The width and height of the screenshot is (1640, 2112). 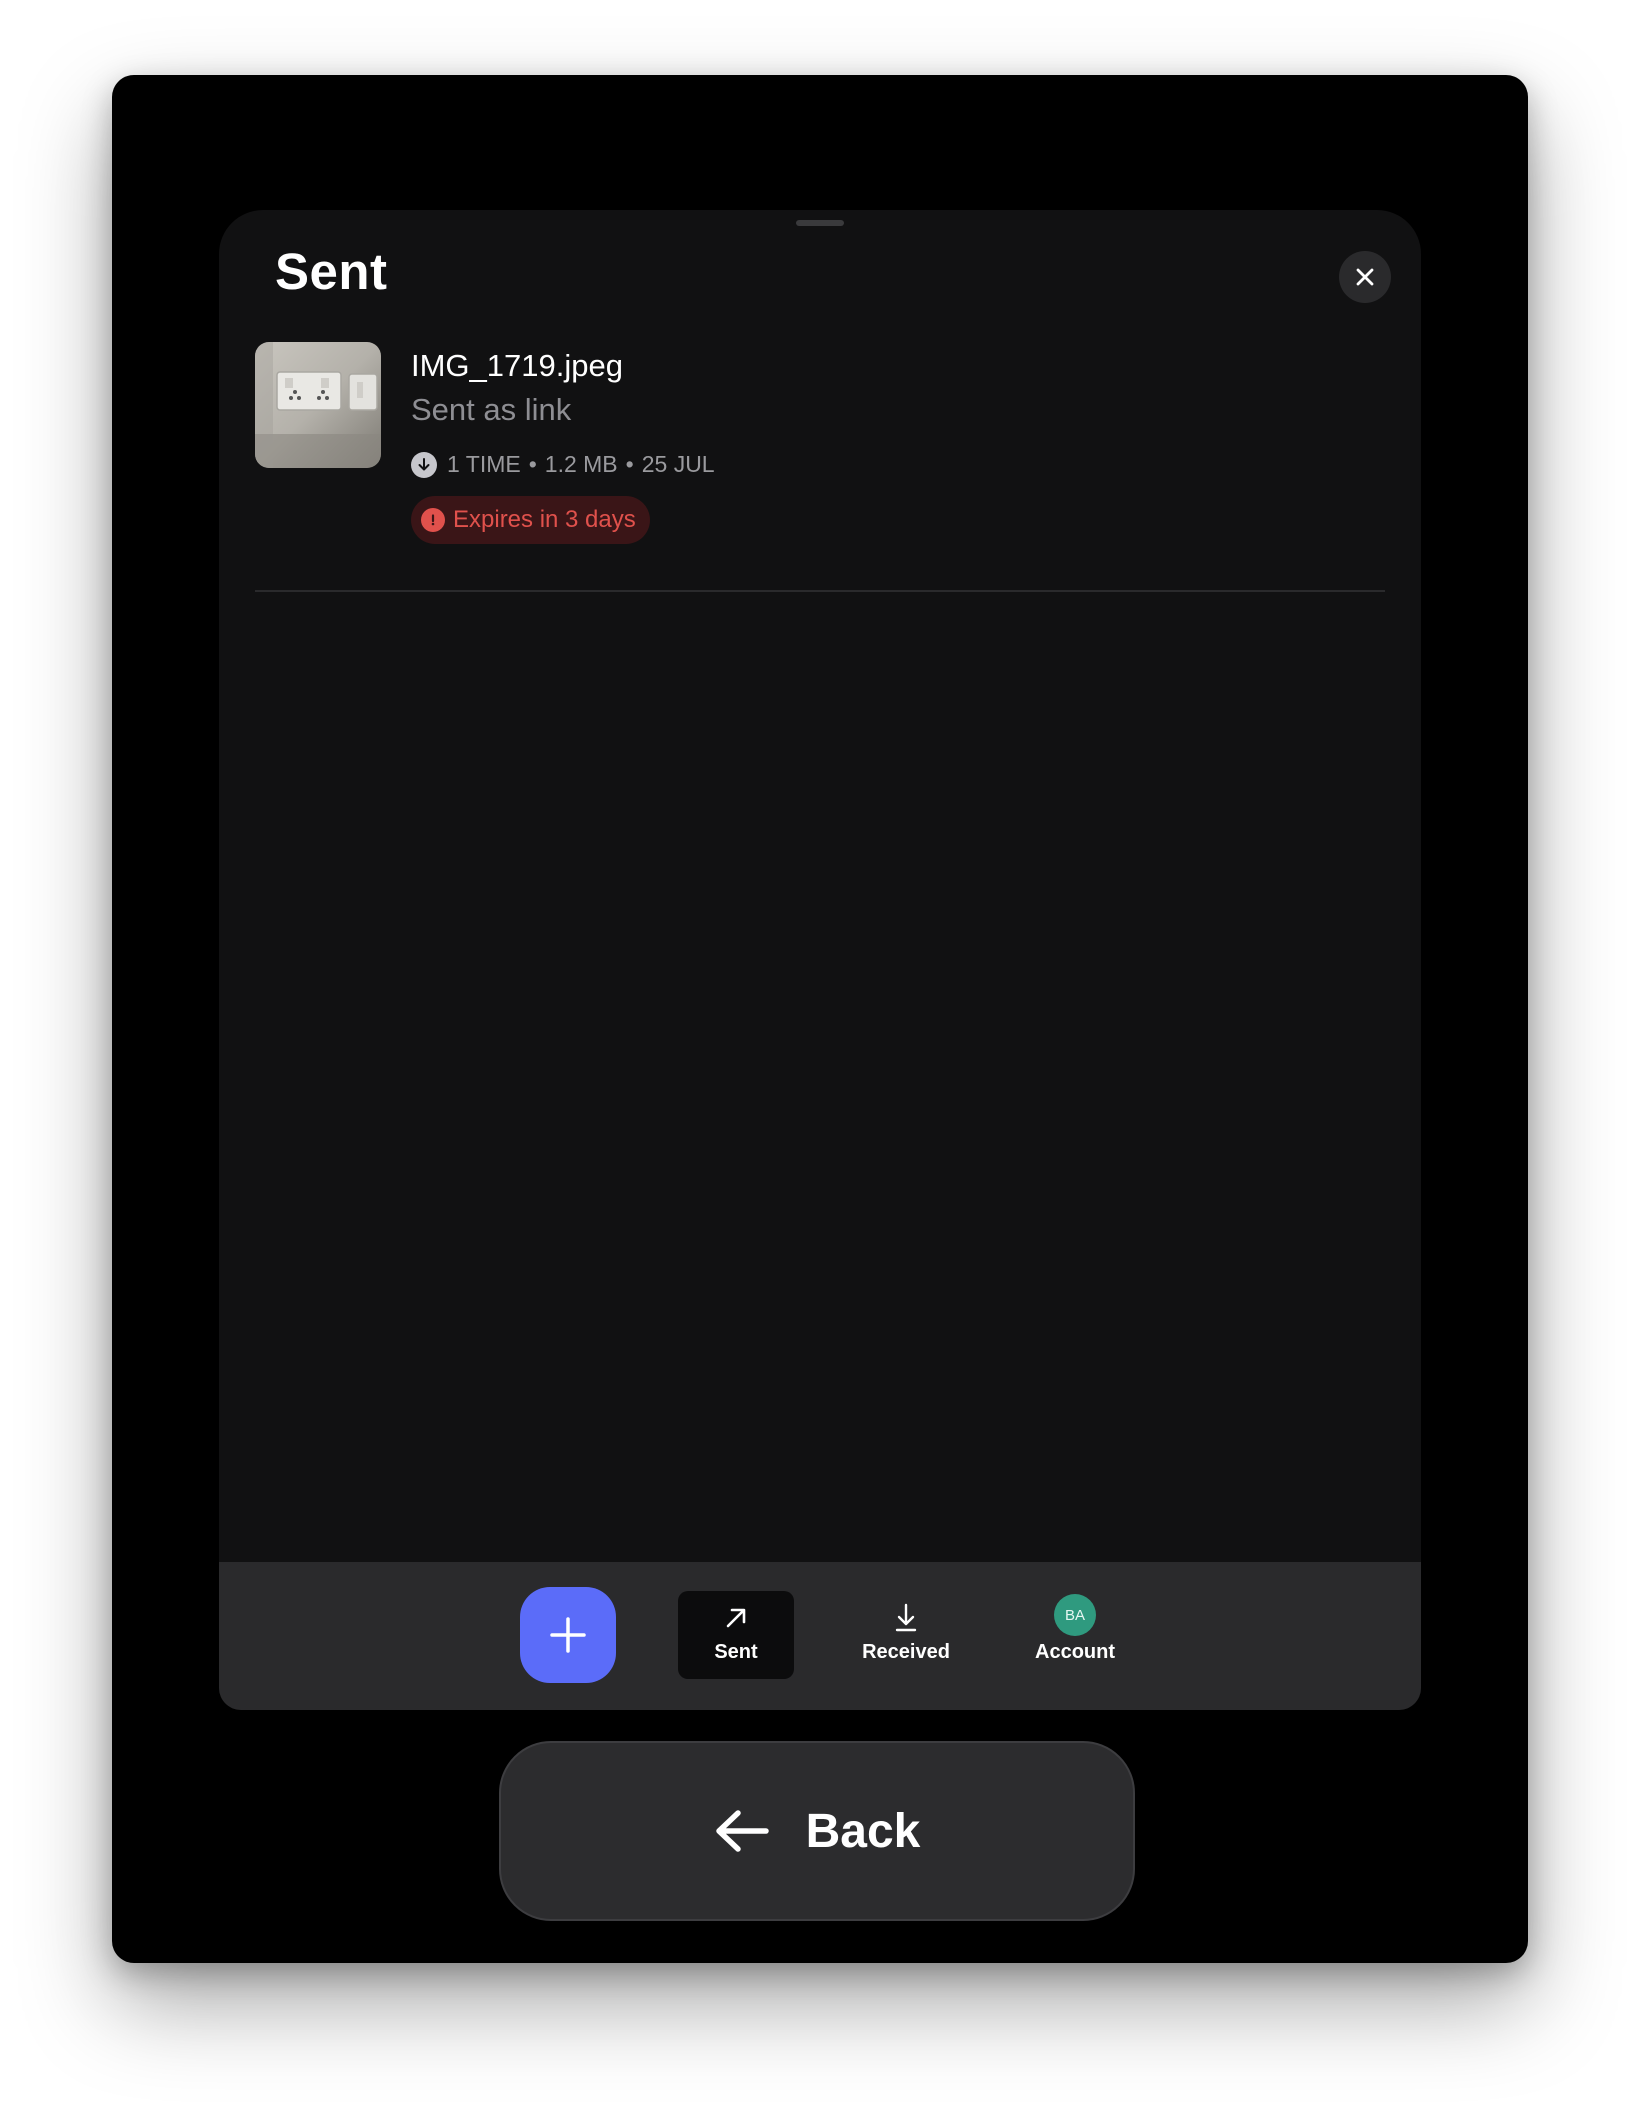 I want to click on file-share-method: Sent as link, so click(x=491, y=409).